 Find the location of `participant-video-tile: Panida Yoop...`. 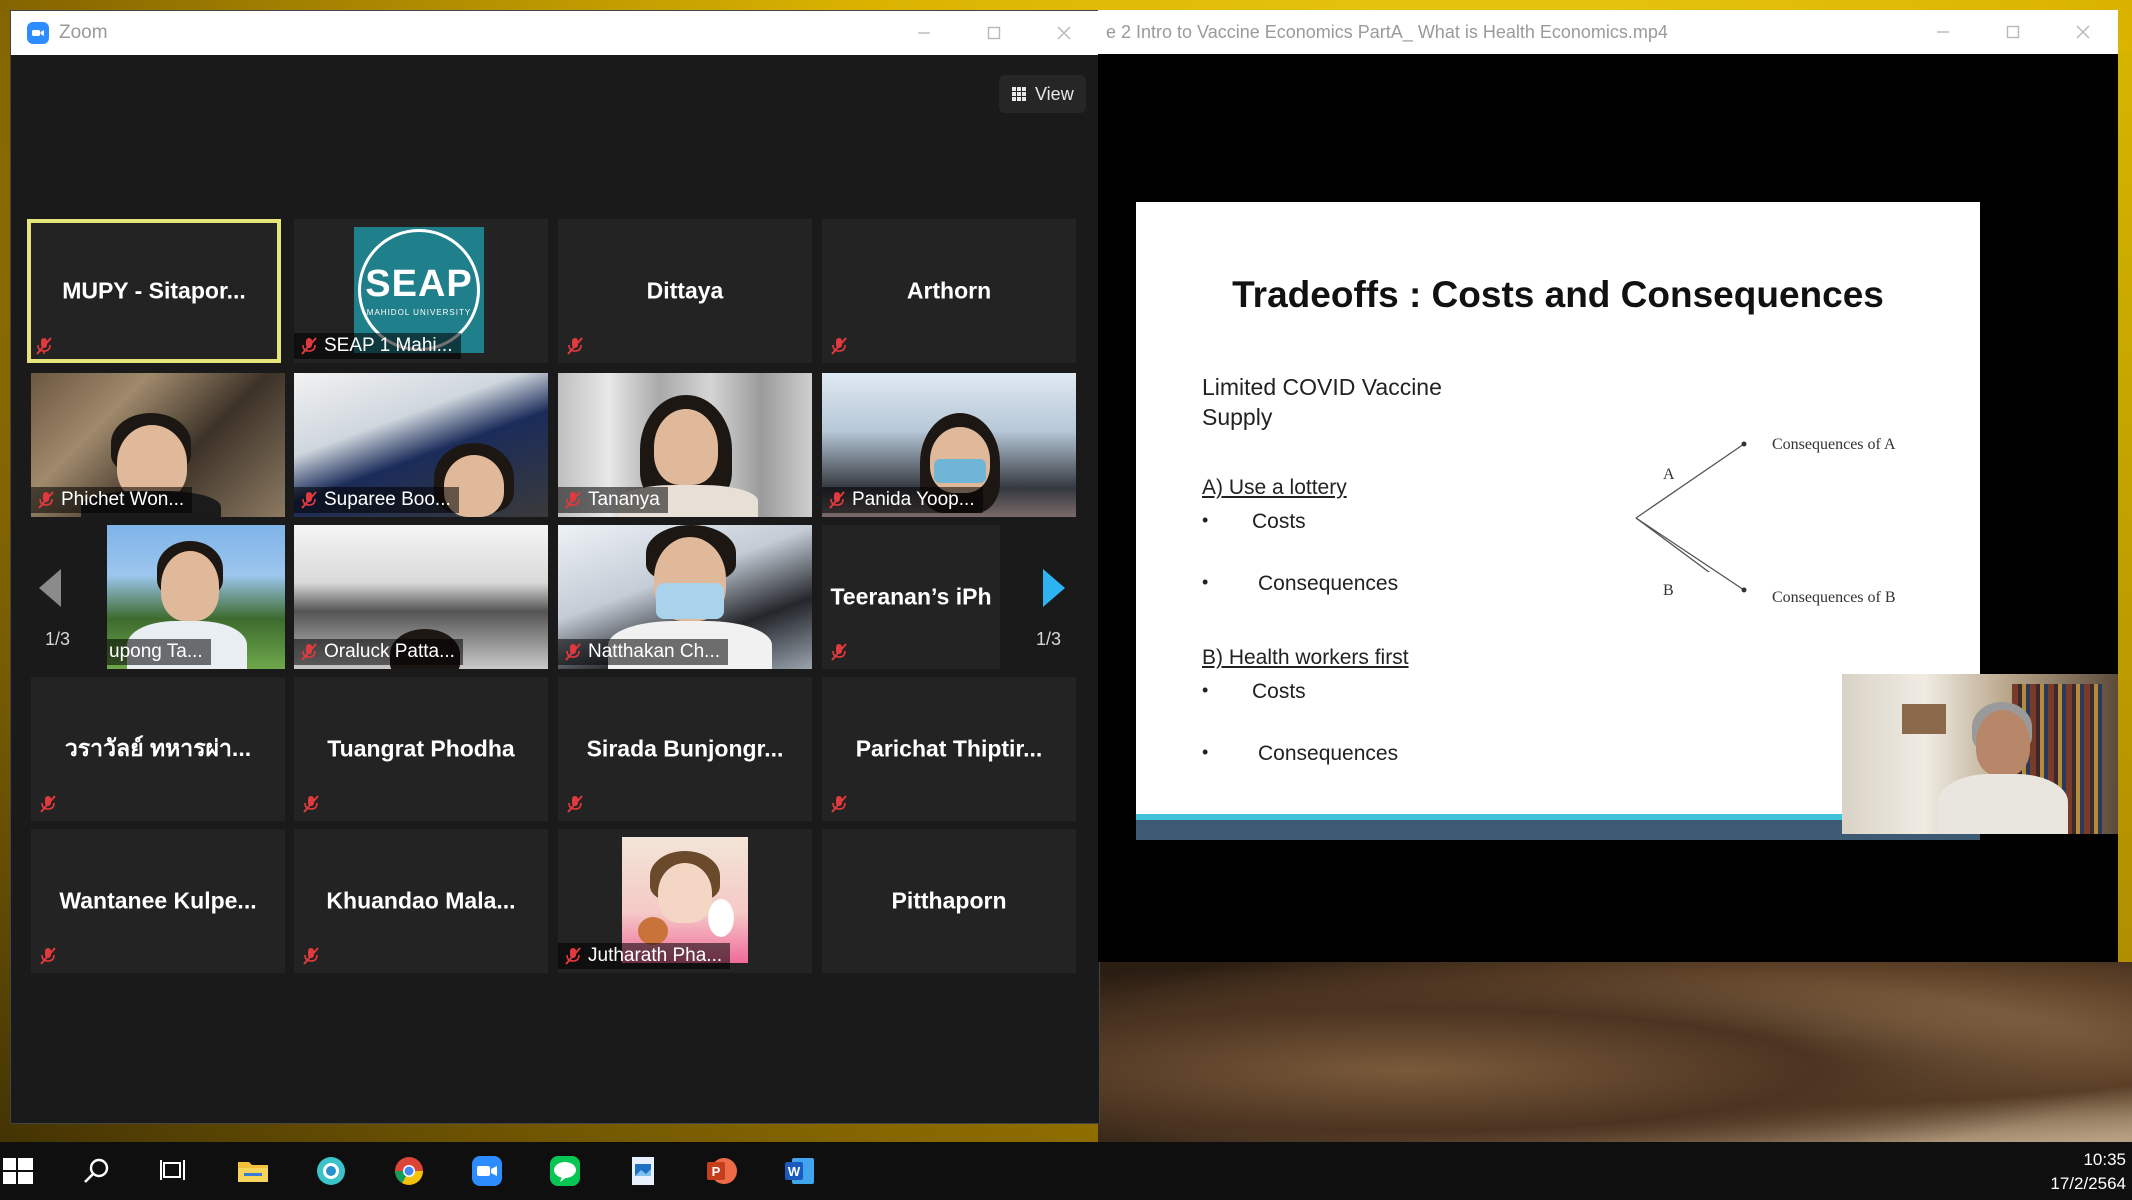

participant-video-tile: Panida Yoop... is located at coordinates (949, 445).